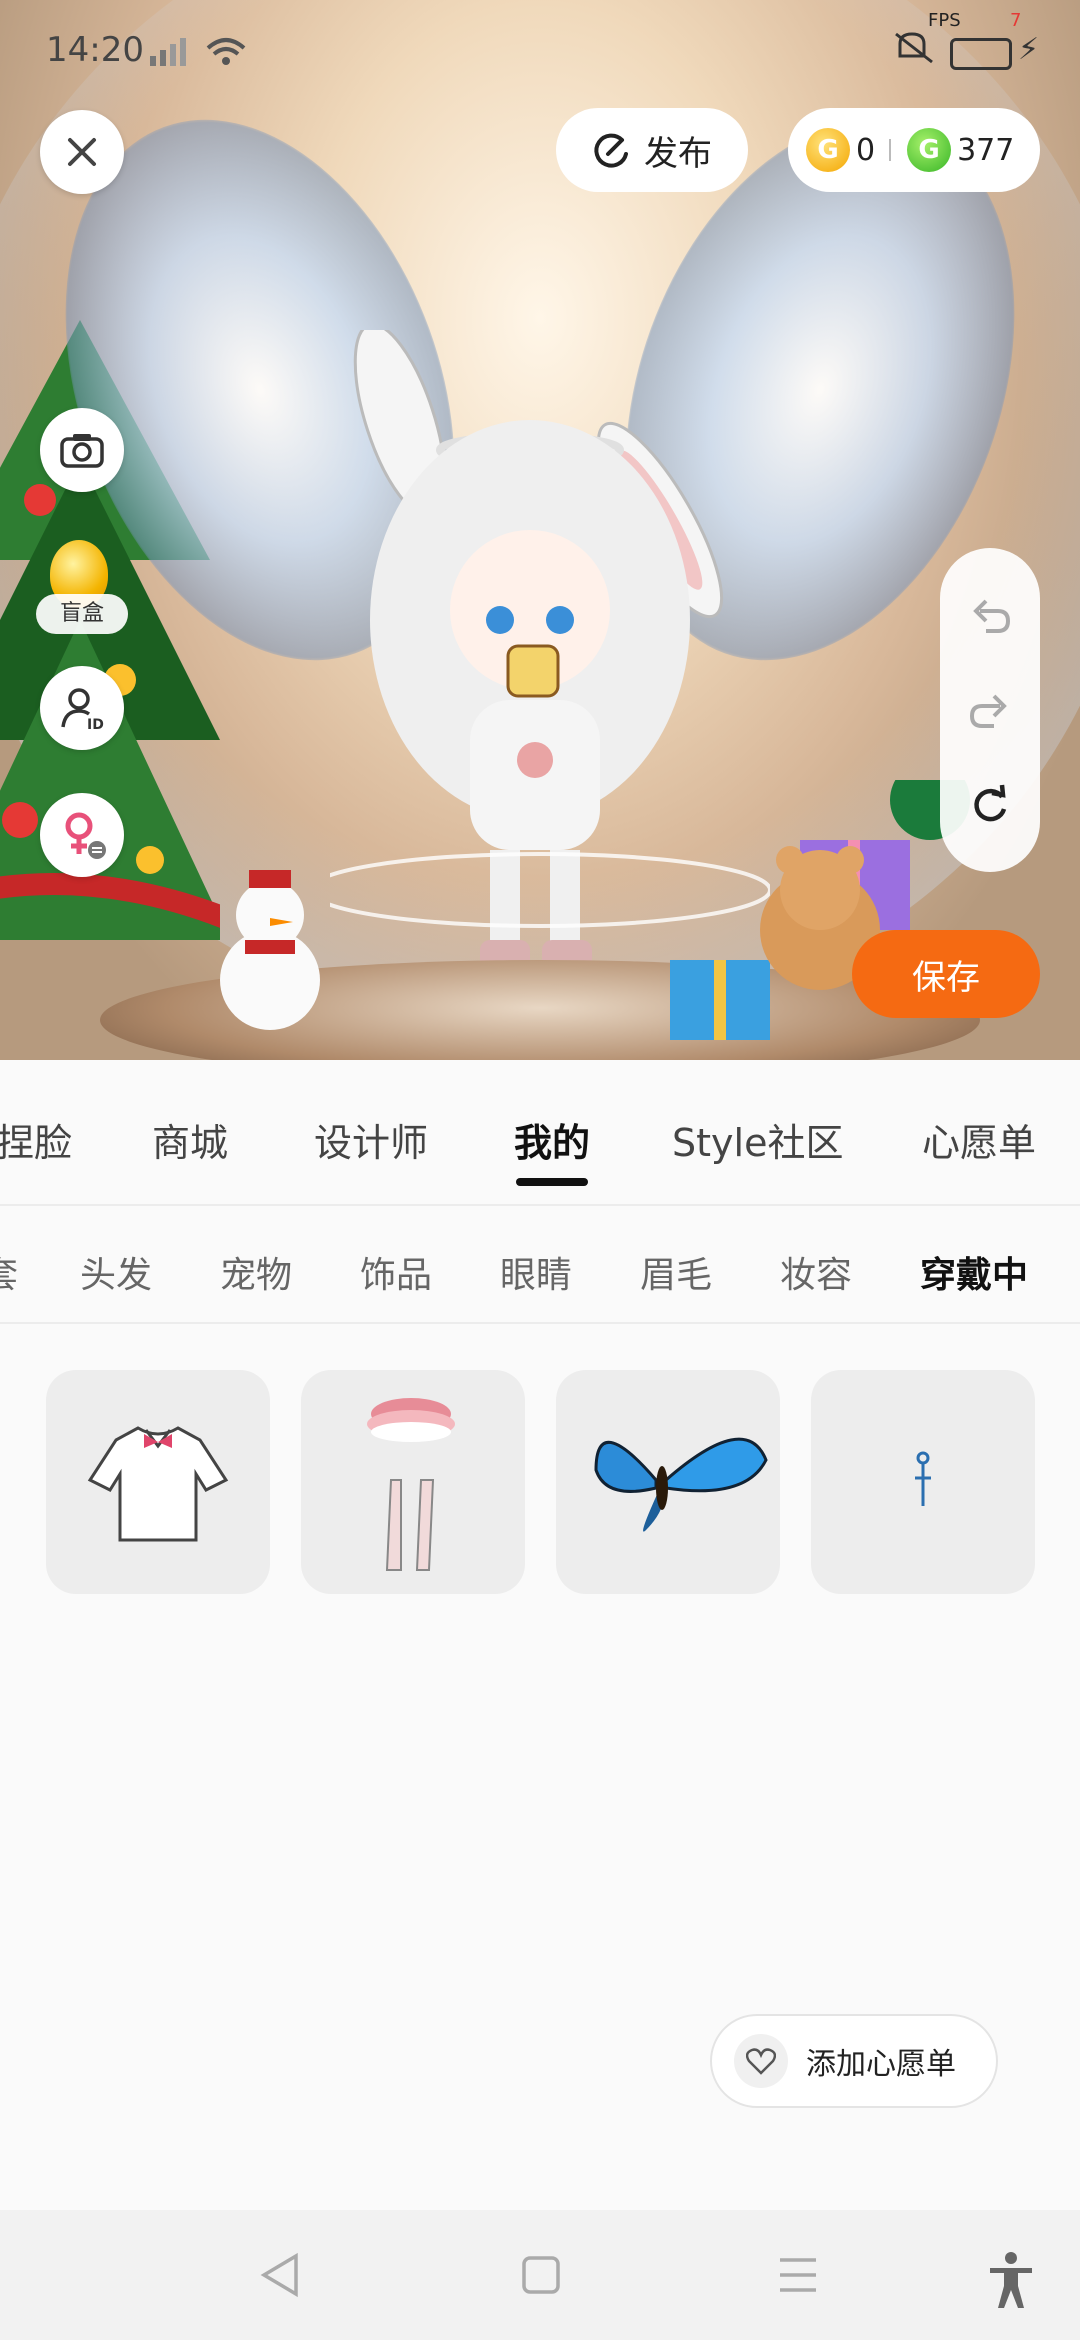  Describe the element at coordinates (540, 50) in the screenshot. I see `status-bar: 14:20 FPS 7 ⚡` at that location.